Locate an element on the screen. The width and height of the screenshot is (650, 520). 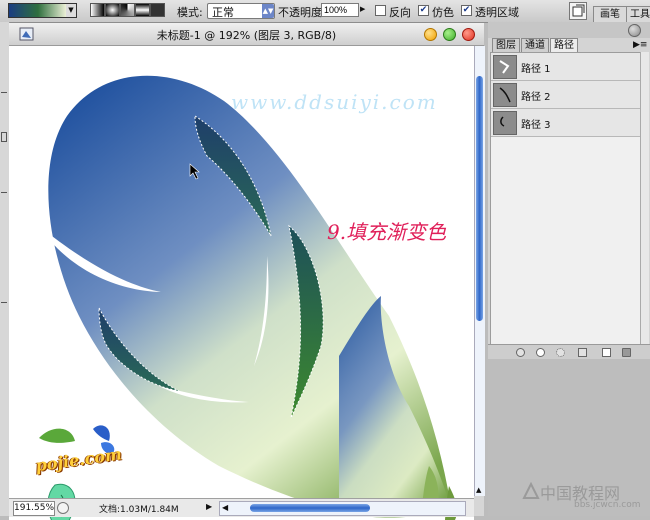
tool-button is located at coordinates (4, 137).